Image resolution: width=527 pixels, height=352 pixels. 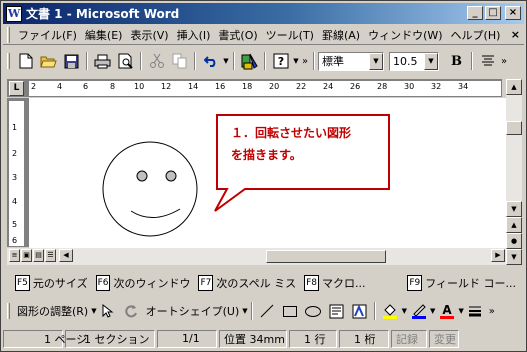 I want to click on scroll-left-icon: ◀, so click(x=66, y=255).